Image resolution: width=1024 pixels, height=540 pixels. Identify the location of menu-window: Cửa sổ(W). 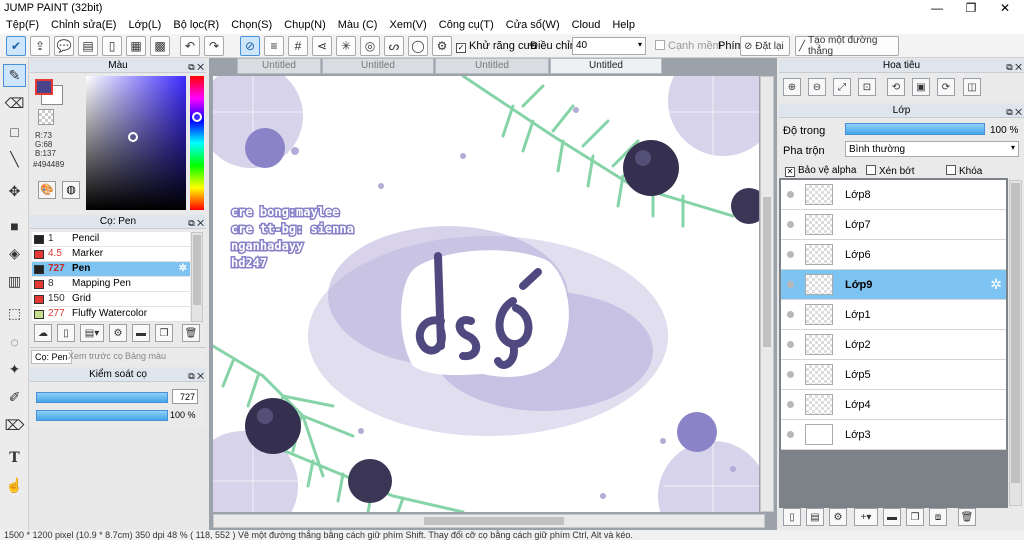
(533, 25).